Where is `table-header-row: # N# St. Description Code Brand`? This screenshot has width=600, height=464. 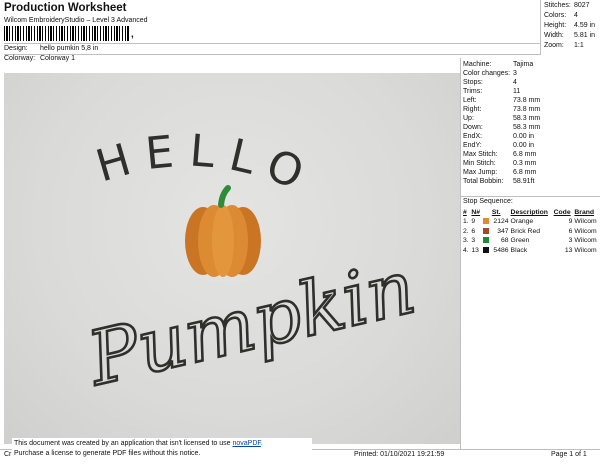 table-header-row: # N# St. Description Code Brand is located at coordinates (531, 212).